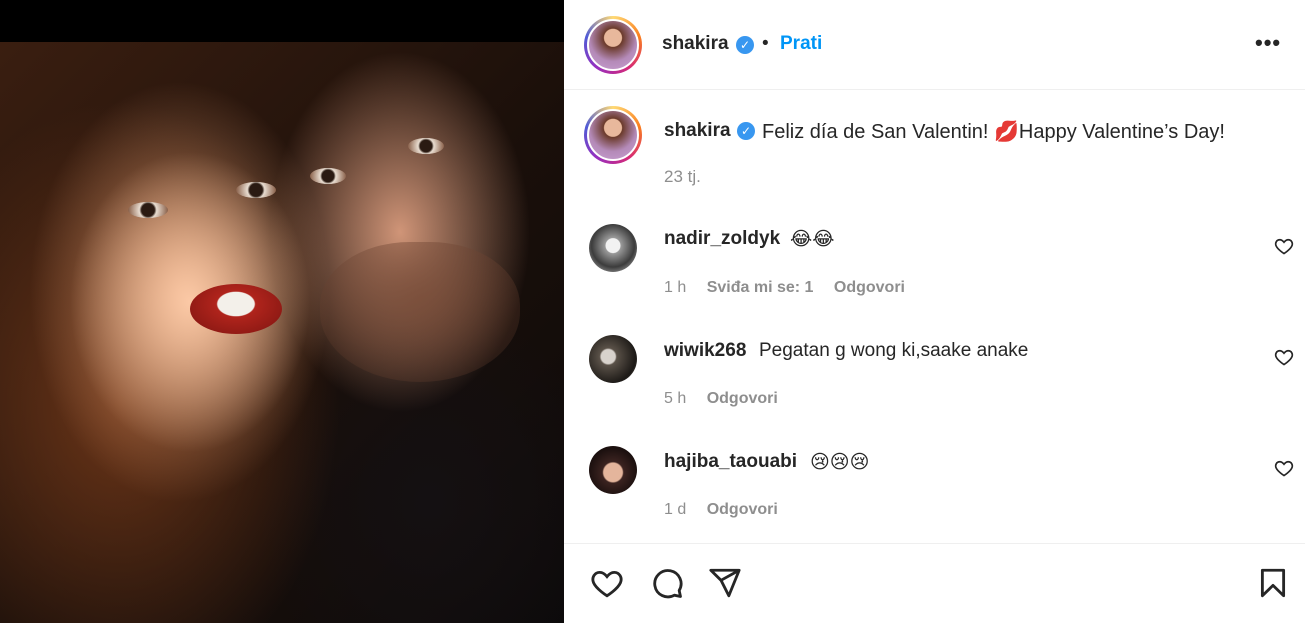 The width and height of the screenshot is (1305, 623). I want to click on comment-meta: 5 h Odgovori, so click(729, 399).